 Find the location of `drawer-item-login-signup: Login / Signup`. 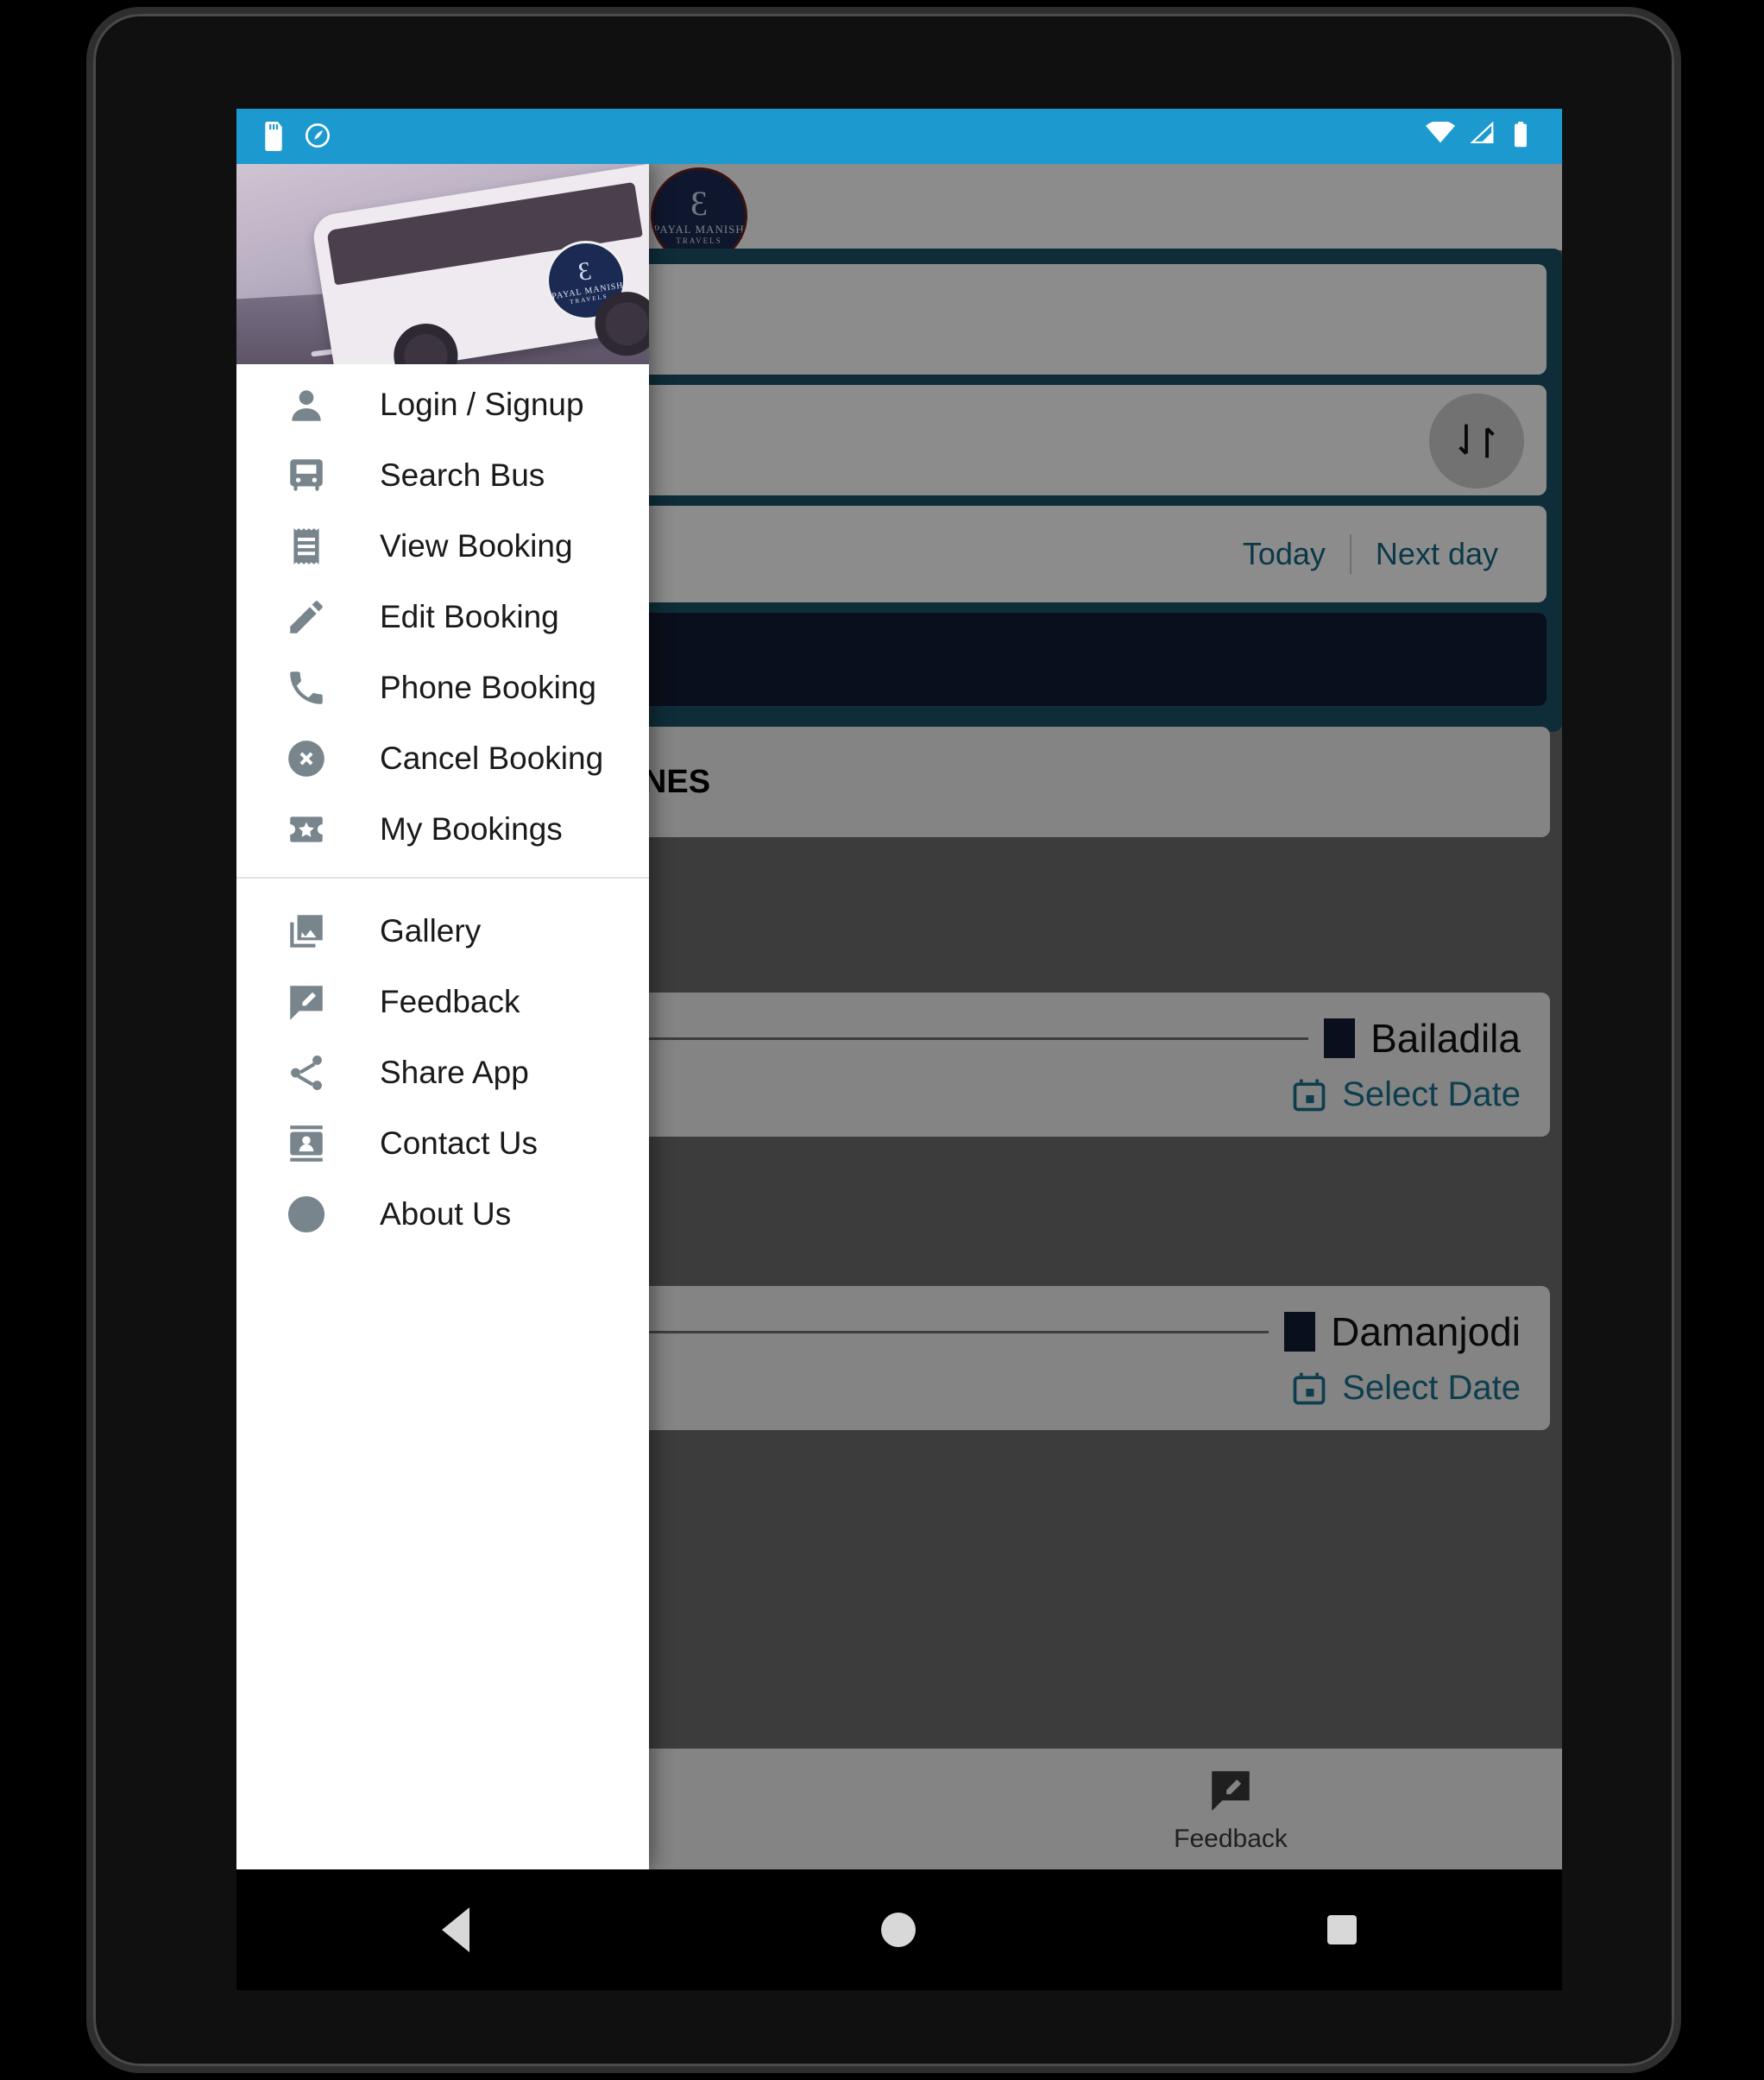

drawer-item-login-signup: Login / Signup is located at coordinates (443, 405).